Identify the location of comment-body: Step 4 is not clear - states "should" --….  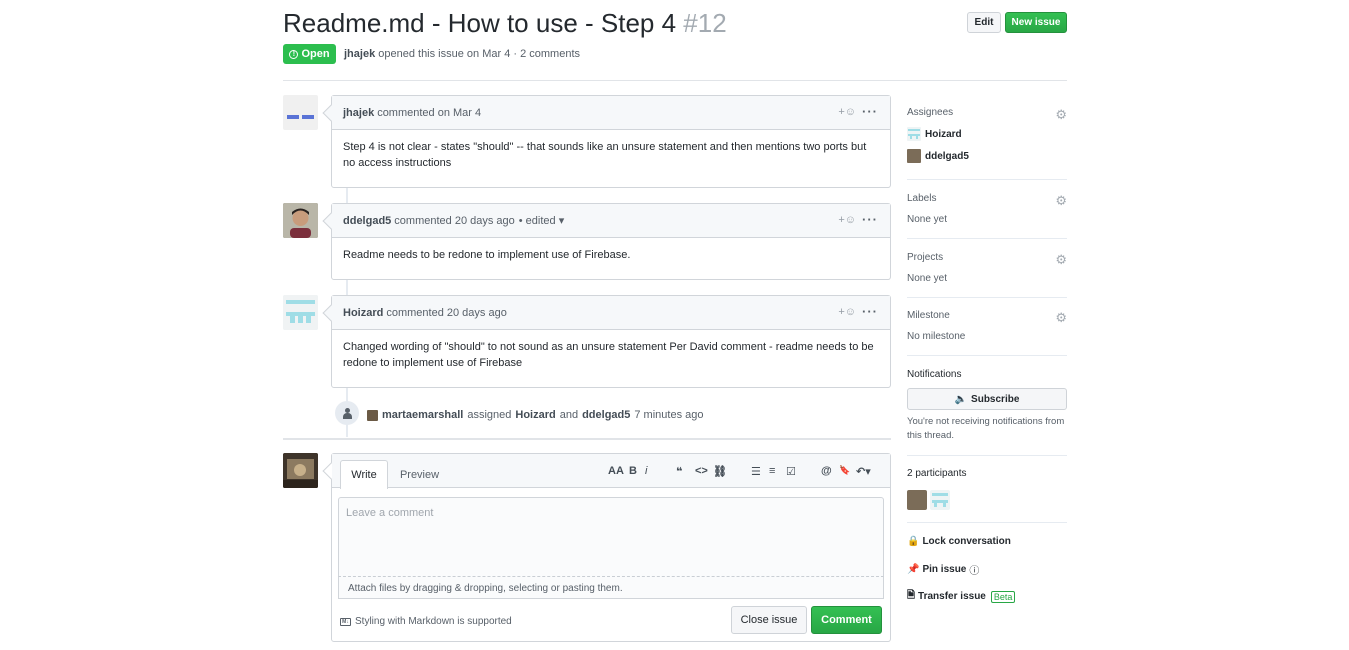
(605, 155).